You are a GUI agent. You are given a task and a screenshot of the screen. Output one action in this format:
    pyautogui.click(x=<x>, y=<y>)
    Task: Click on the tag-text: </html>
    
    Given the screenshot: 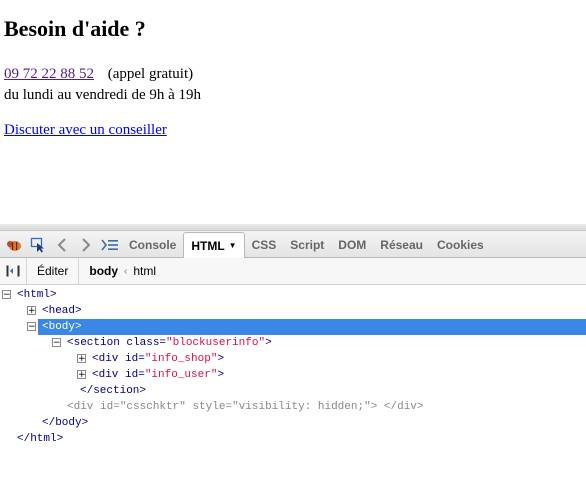 What is the action you would take?
    pyautogui.click(x=40, y=439)
    